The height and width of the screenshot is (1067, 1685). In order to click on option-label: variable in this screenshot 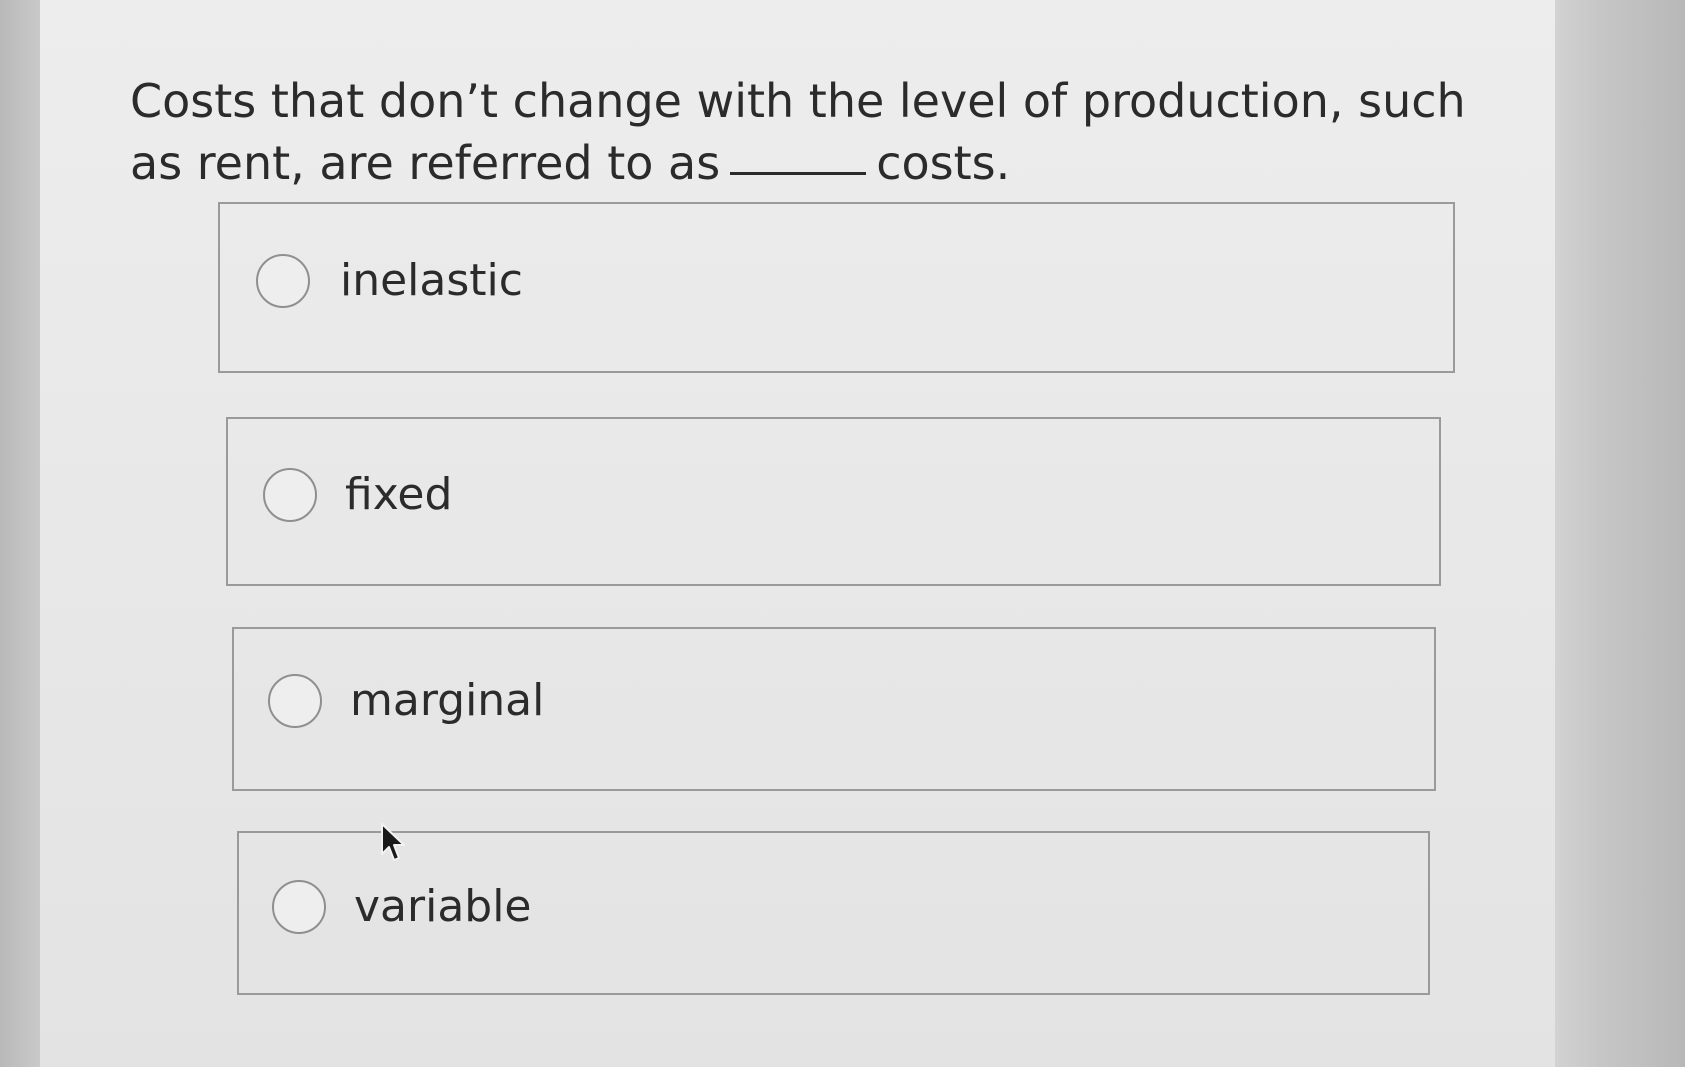, I will do `click(443, 906)`.